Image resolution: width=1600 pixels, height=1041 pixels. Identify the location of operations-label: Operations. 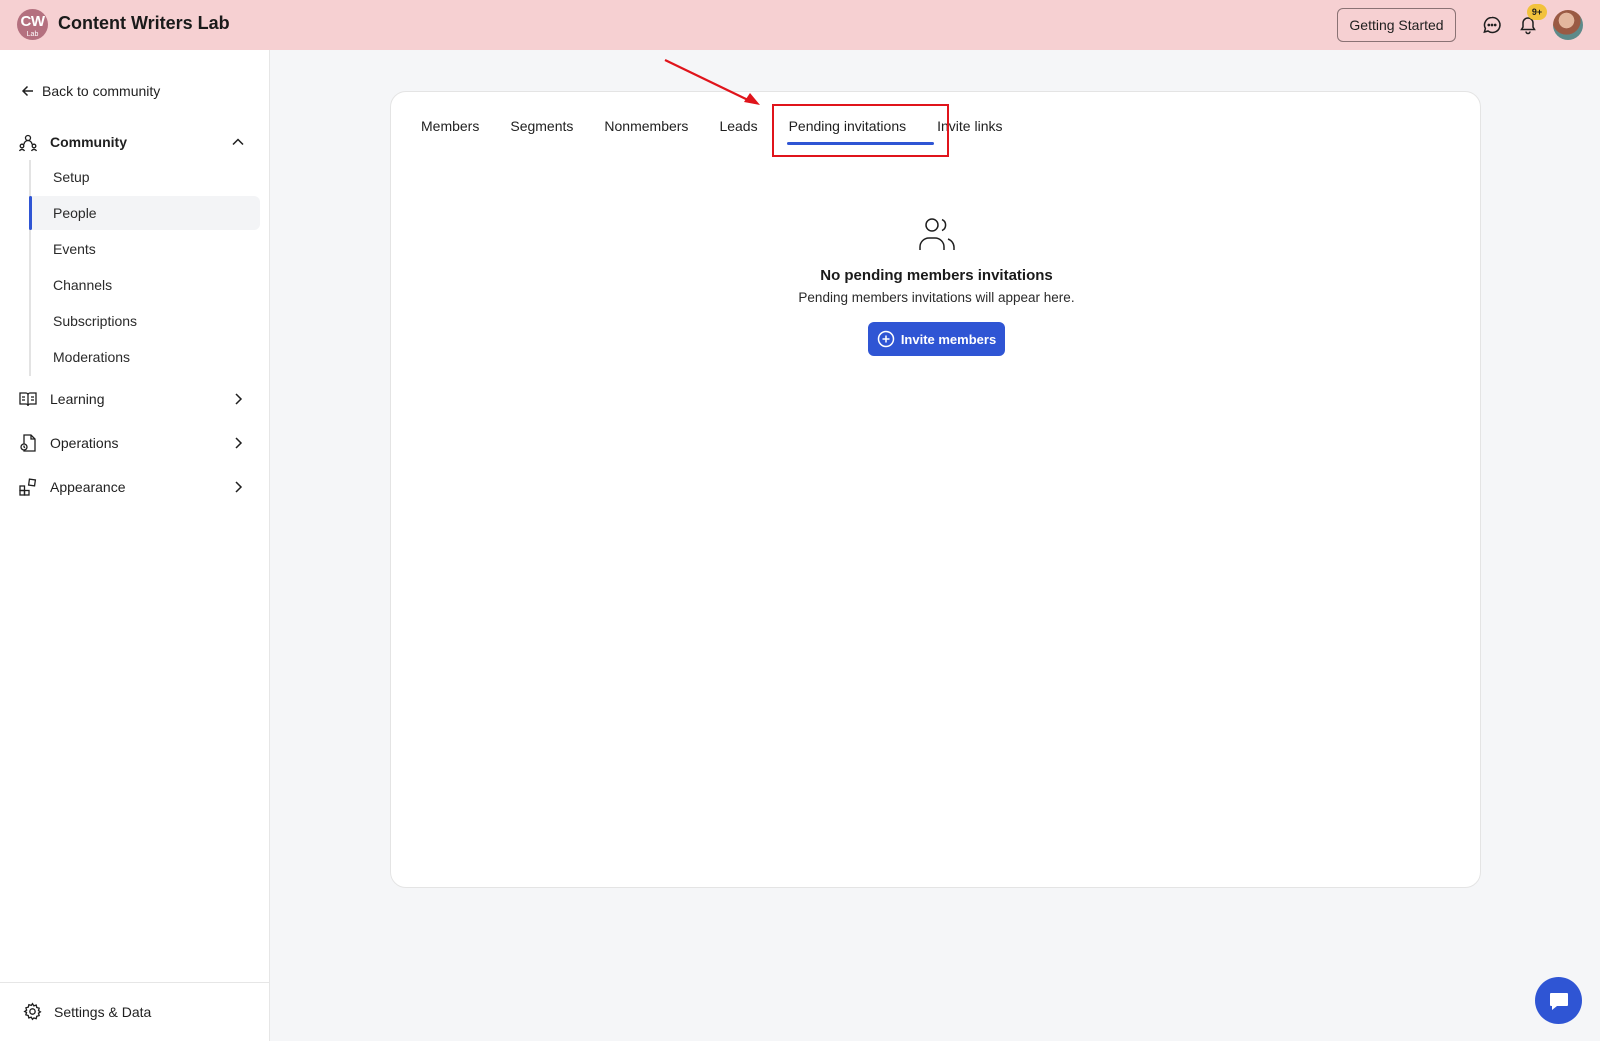
(84, 443).